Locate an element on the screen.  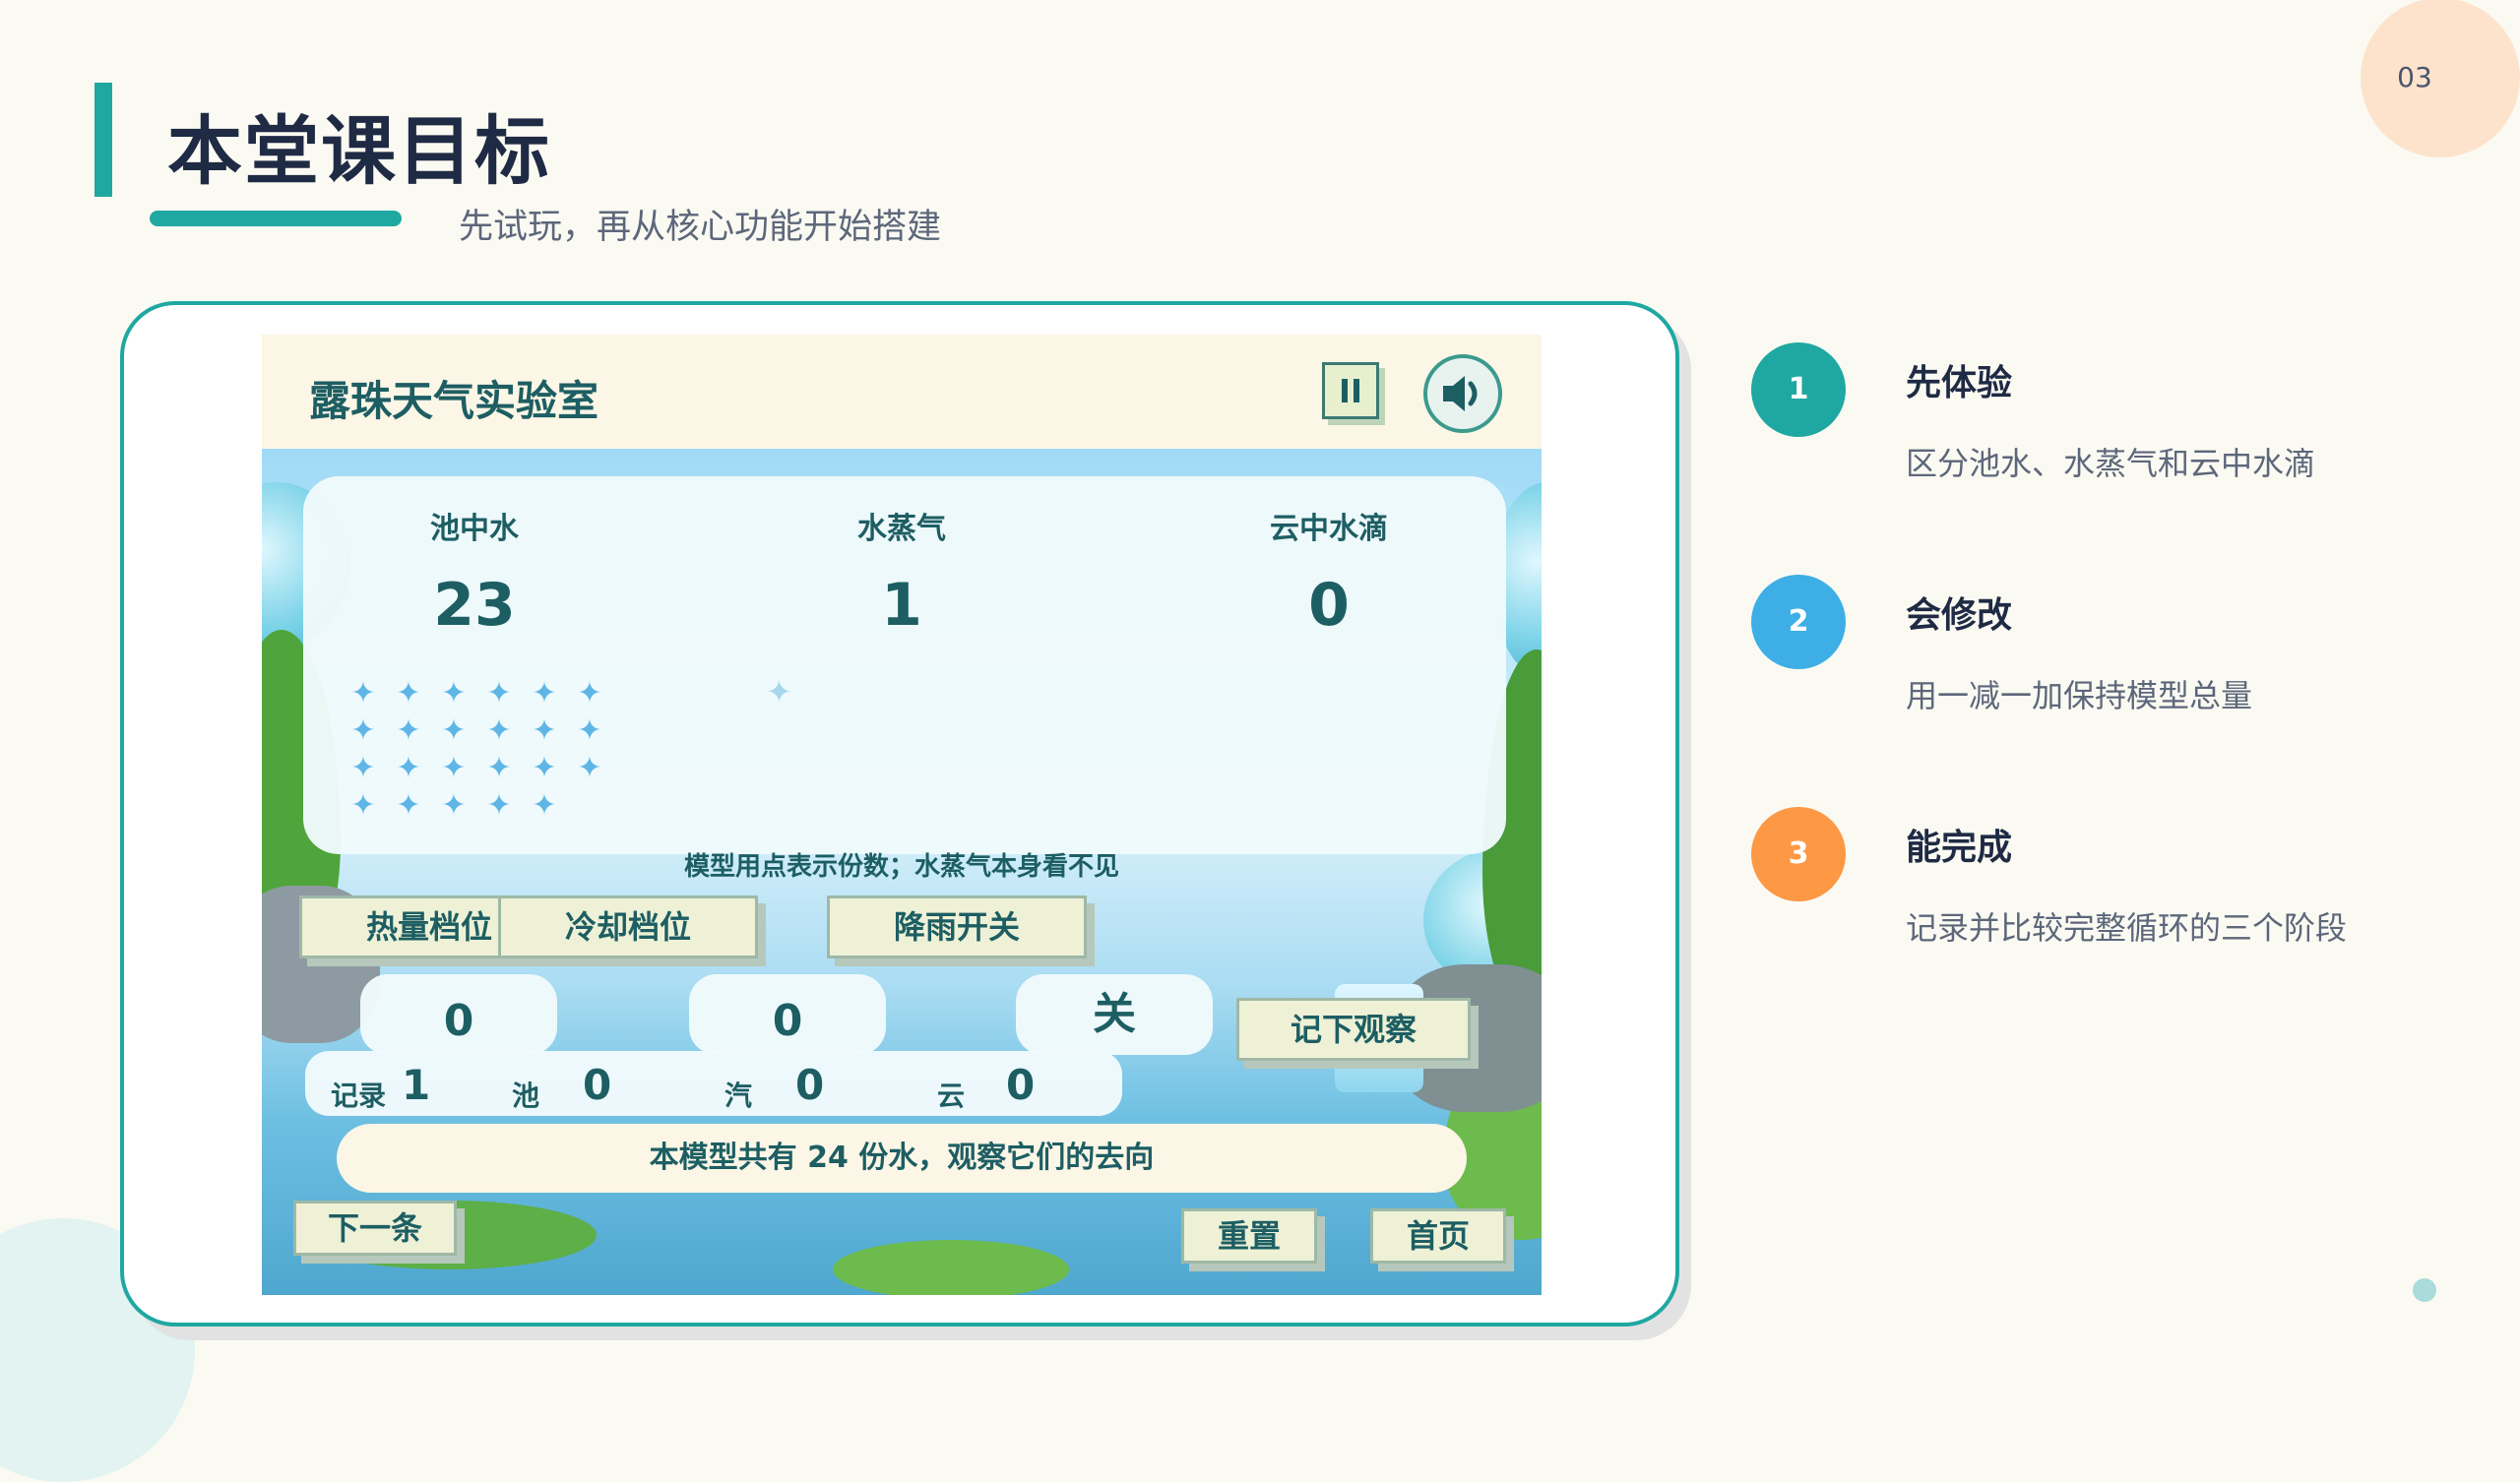
reset-button: 重置 is located at coordinates (1249, 1236).